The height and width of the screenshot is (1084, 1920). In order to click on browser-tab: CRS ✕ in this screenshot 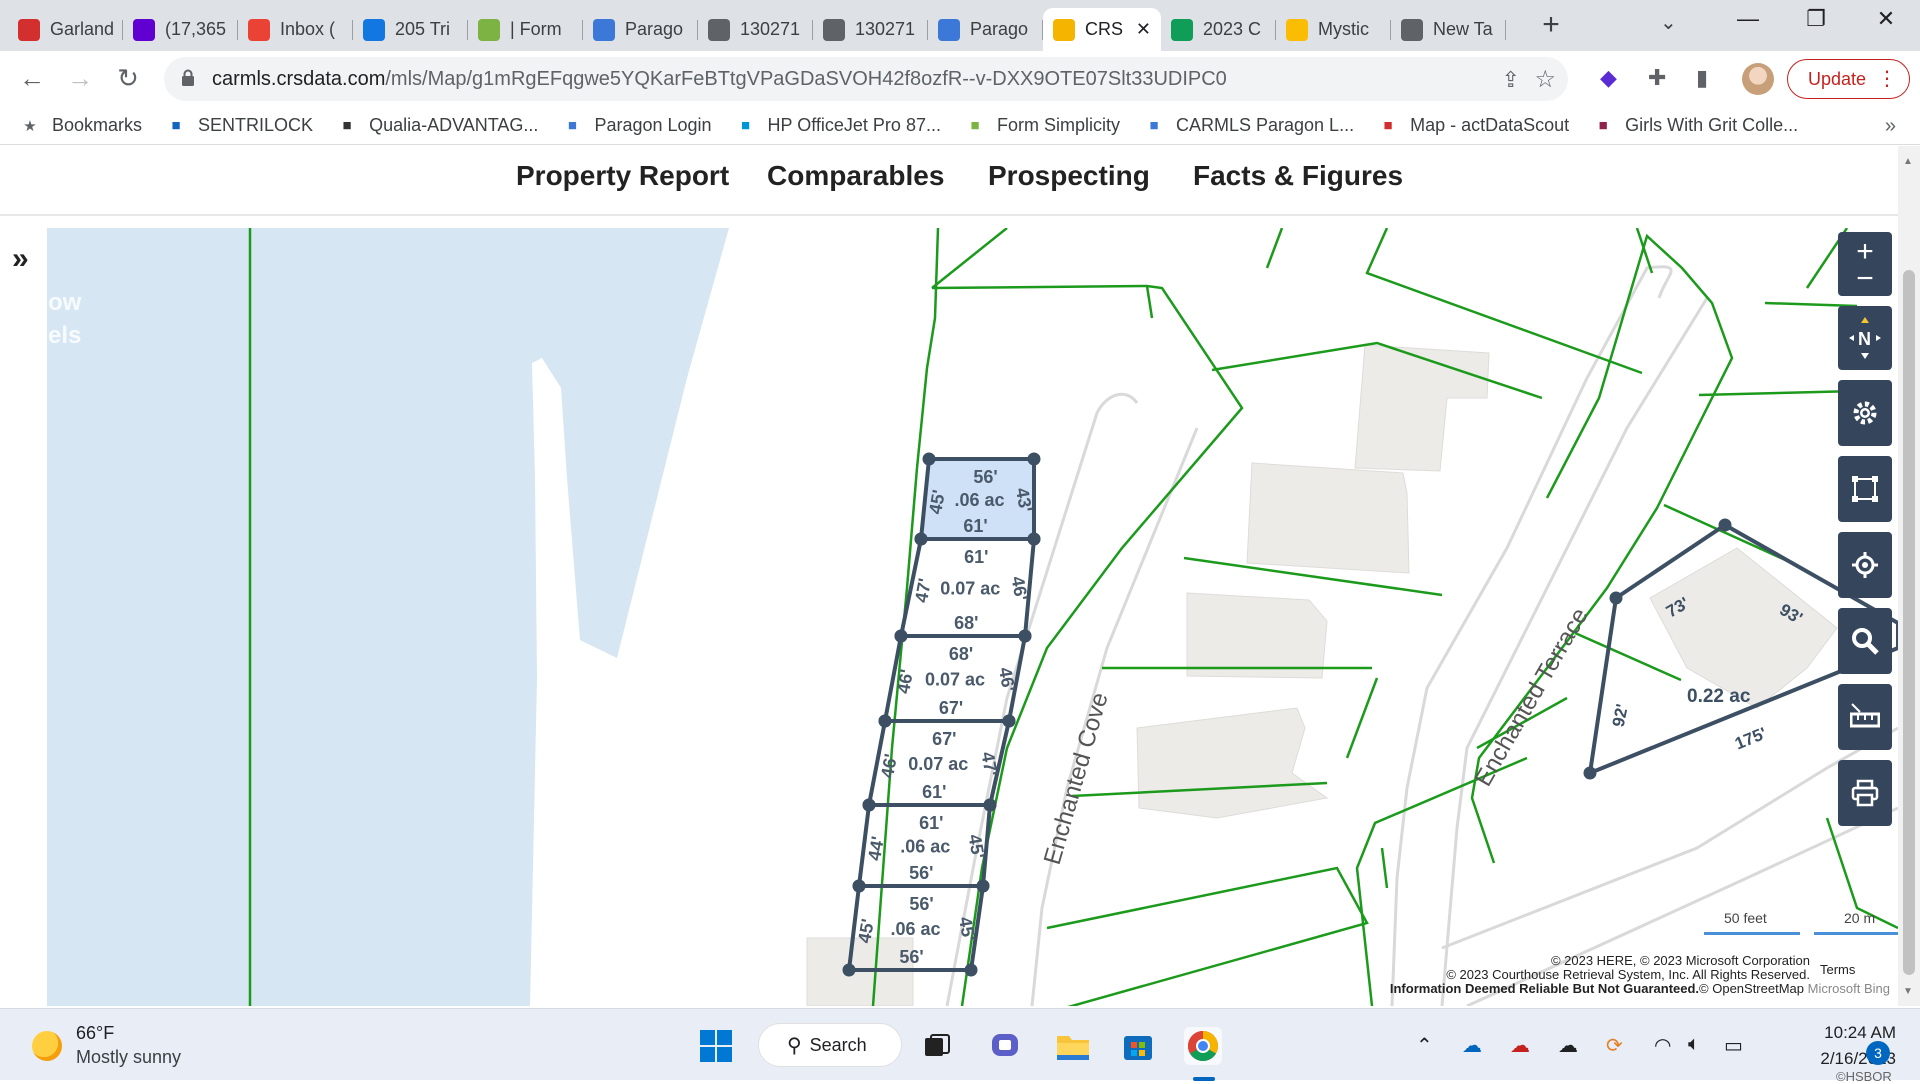, I will do `click(1102, 29)`.